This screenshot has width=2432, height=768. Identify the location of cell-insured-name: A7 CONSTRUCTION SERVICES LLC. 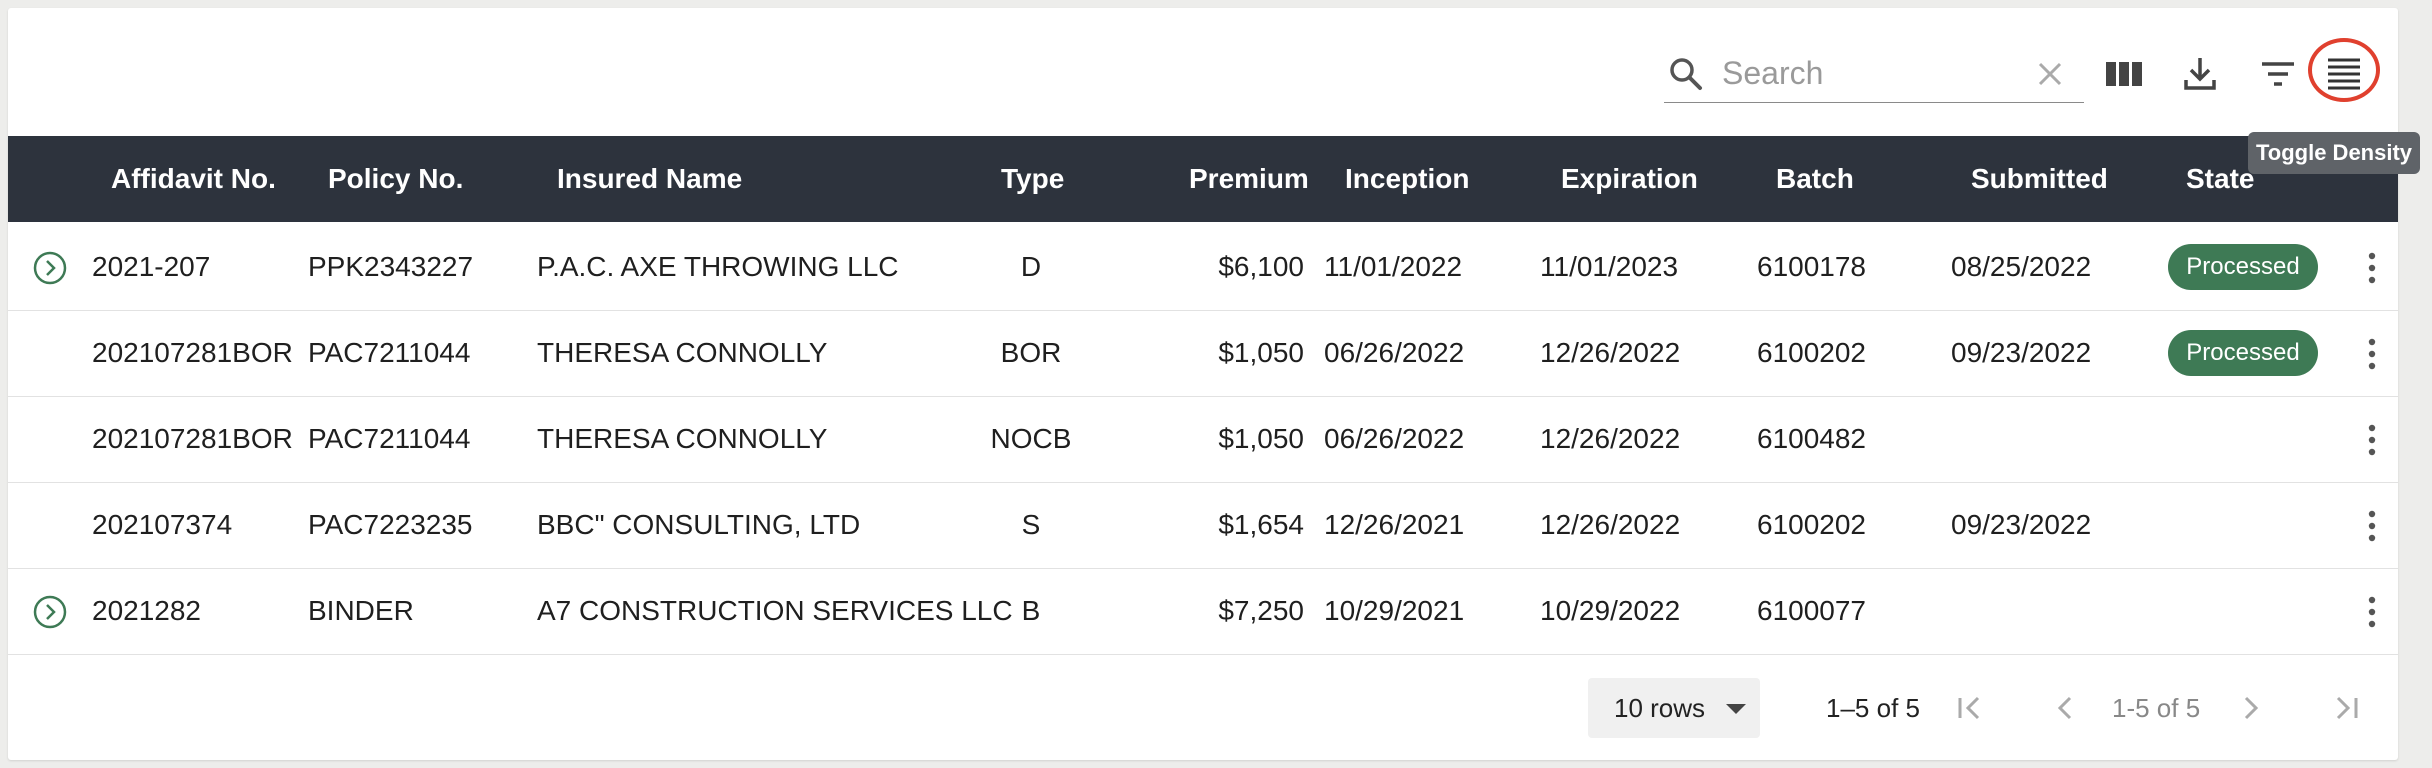
(775, 610).